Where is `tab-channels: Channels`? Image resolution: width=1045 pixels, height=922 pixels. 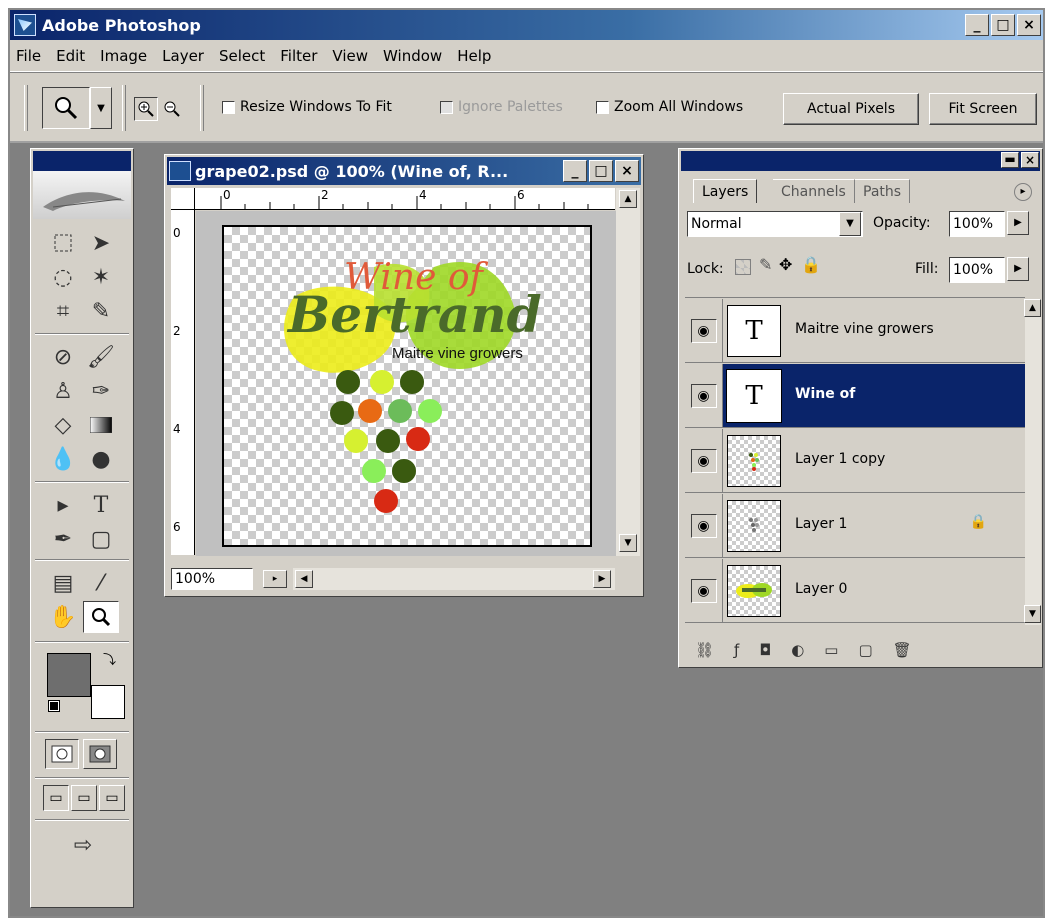
tab-channels: Channels is located at coordinates (814, 191).